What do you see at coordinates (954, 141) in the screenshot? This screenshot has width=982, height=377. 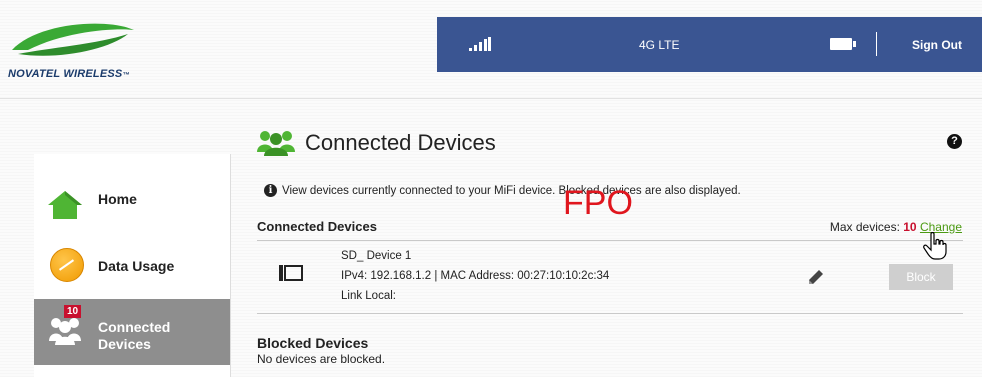 I see `help-icon: ?` at bounding box center [954, 141].